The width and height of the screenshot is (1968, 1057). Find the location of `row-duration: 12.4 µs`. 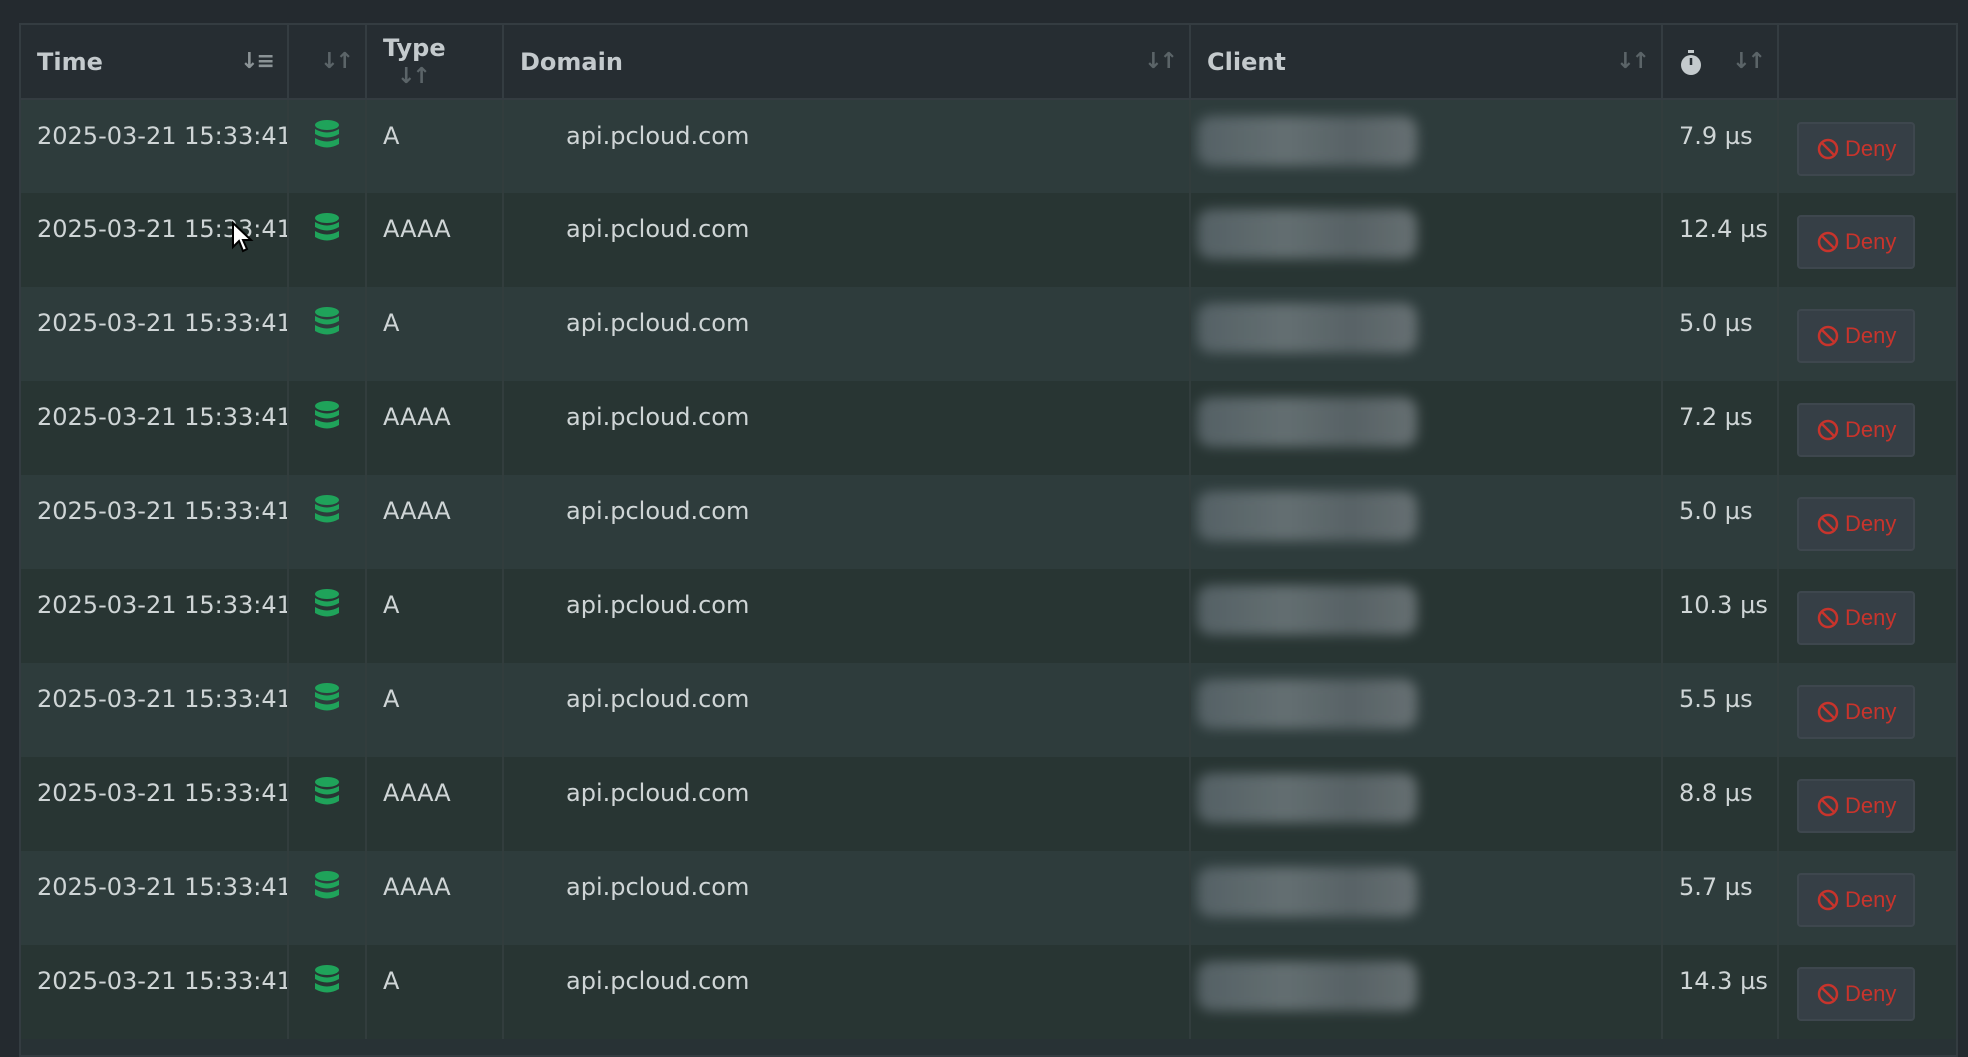

row-duration: 12.4 µs is located at coordinates (1720, 240).